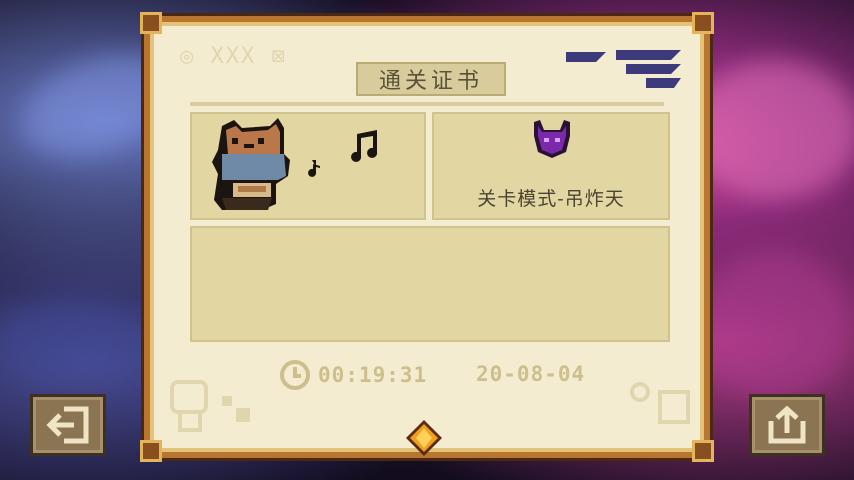  I want to click on mode-label: 关卡模式-吊炸天, so click(551, 199).